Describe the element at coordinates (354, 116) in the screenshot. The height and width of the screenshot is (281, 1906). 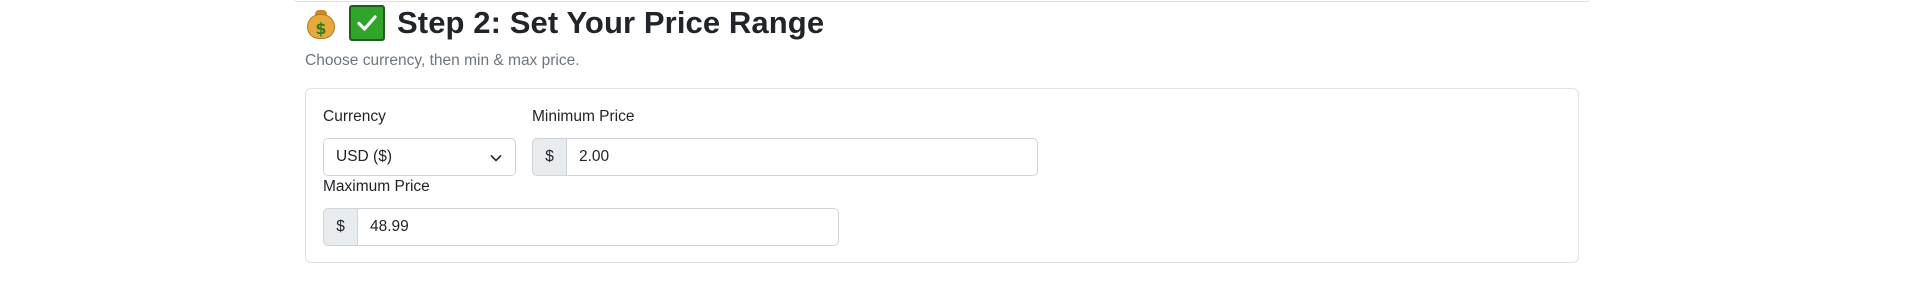
I see `currency-label: Currency` at that location.